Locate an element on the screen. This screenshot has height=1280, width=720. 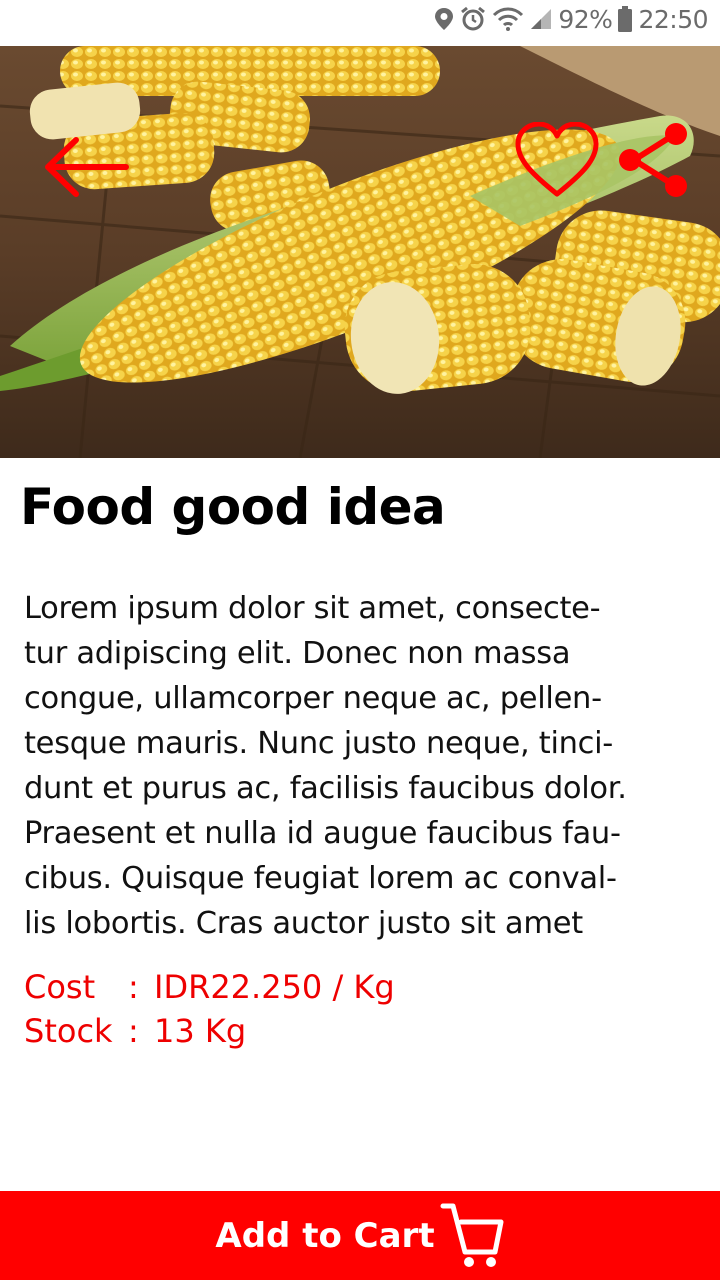
cost-row: Cost : IDR22.250 / Kg is located at coordinates (209, 987).